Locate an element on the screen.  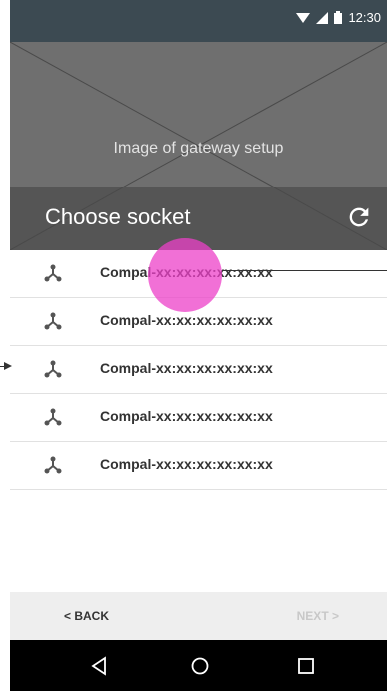
home-circle-icon is located at coordinates (200, 666).